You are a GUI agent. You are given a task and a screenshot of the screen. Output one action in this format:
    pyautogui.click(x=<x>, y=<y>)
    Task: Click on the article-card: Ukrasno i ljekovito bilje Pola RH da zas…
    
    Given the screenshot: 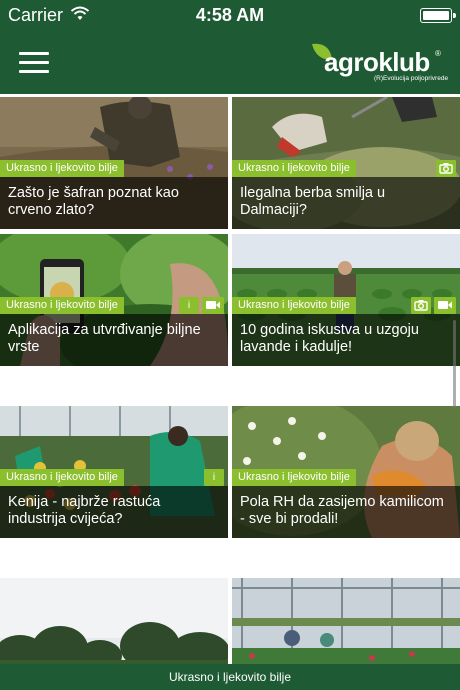 What is the action you would take?
    pyautogui.click(x=346, y=472)
    